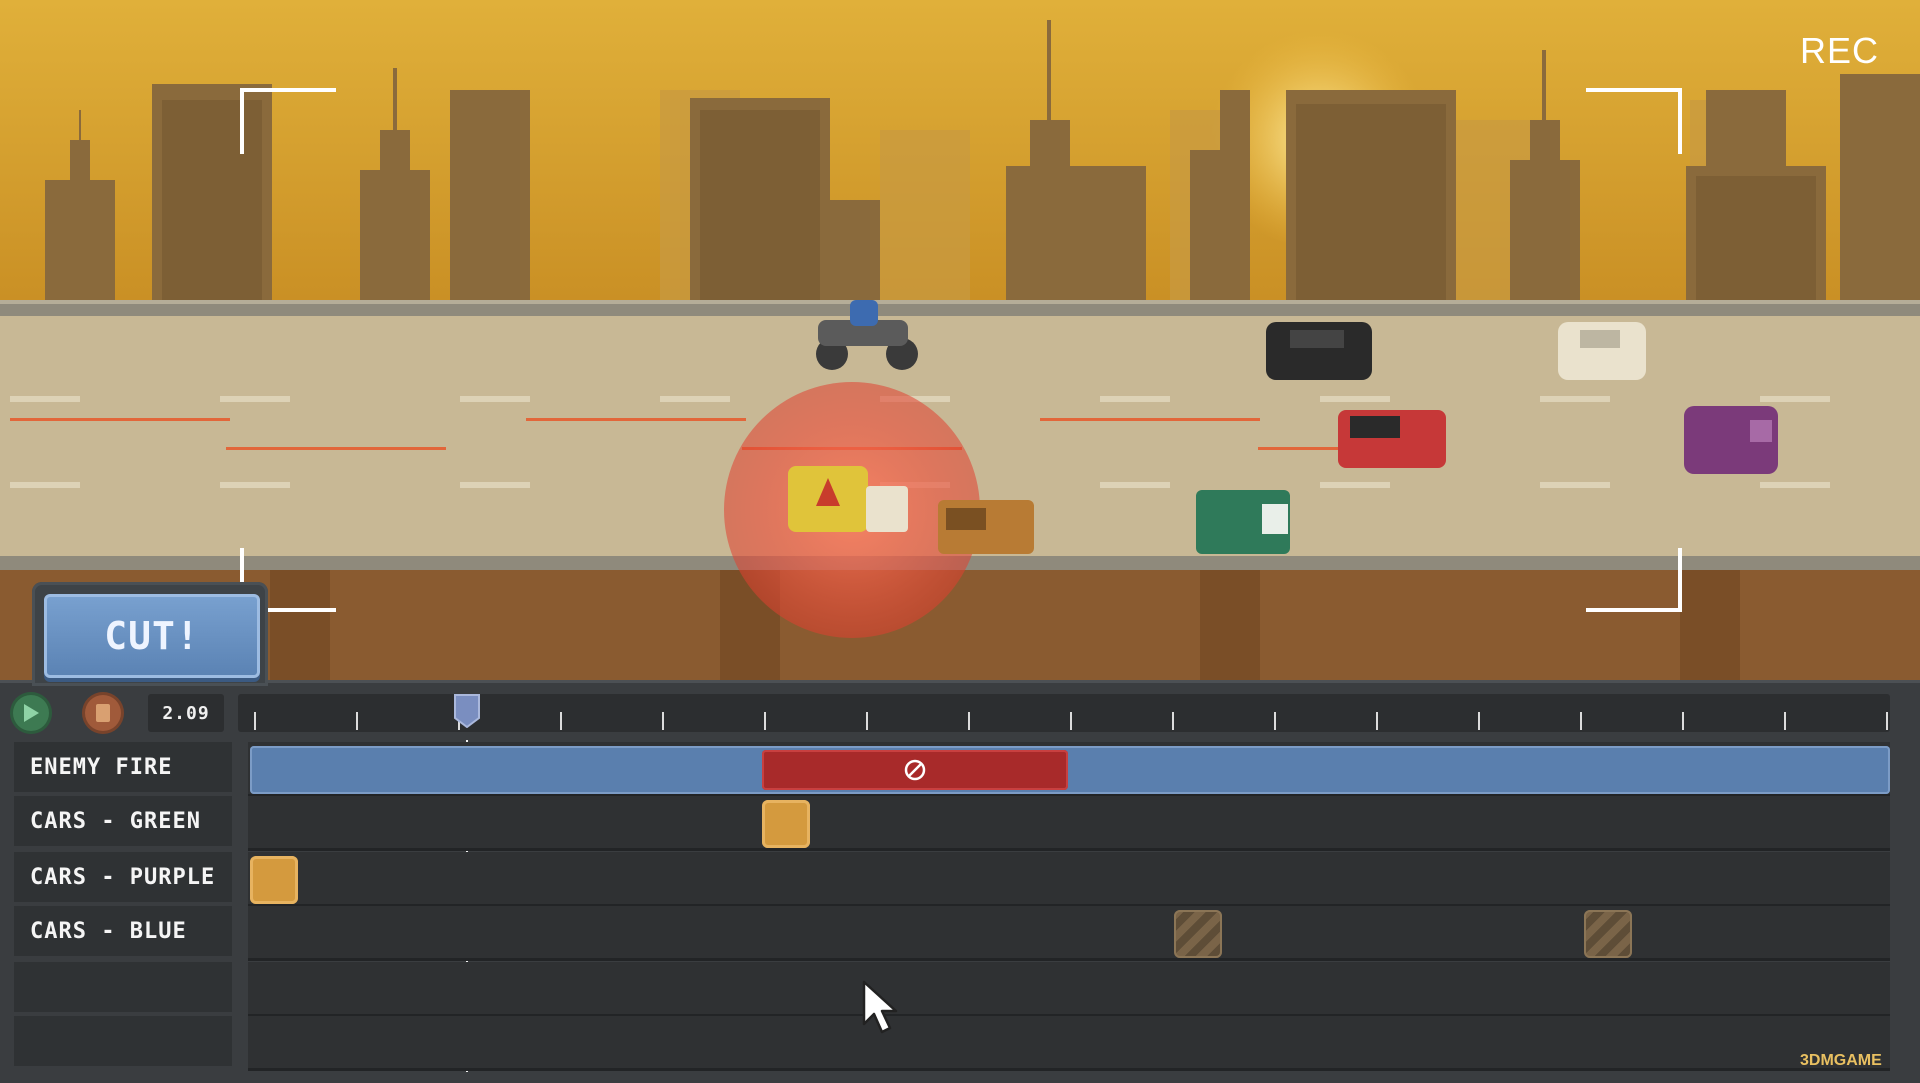 This screenshot has height=1083, width=1920. I want to click on play-button, so click(31, 713).